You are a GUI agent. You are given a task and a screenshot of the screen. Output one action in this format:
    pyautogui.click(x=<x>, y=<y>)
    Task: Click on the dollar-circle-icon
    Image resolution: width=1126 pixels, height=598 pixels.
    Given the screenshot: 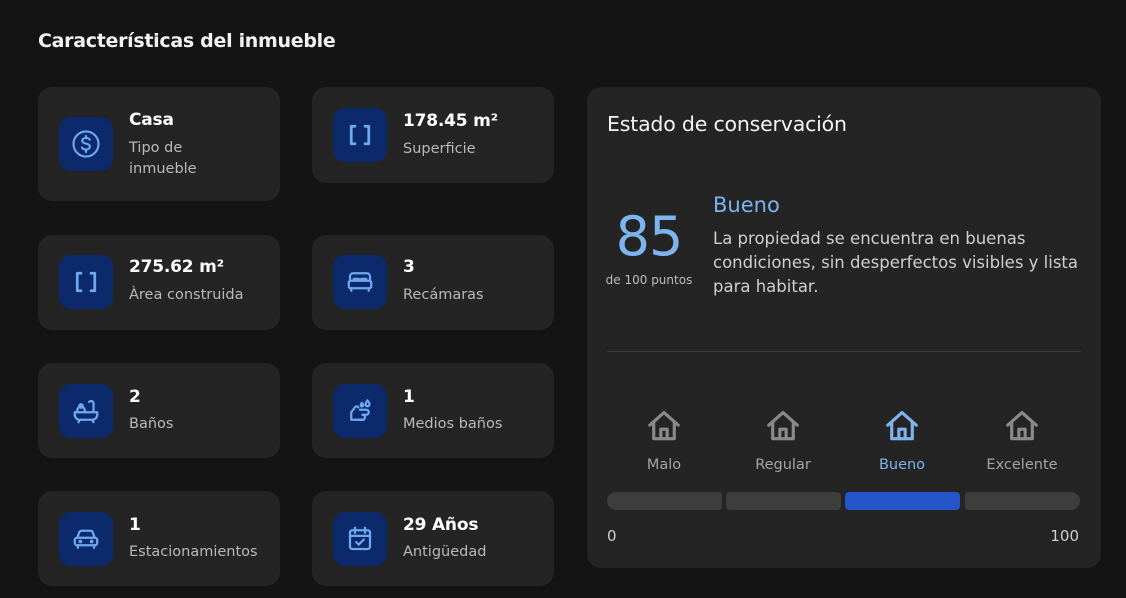 What is the action you would take?
    pyautogui.click(x=86, y=144)
    